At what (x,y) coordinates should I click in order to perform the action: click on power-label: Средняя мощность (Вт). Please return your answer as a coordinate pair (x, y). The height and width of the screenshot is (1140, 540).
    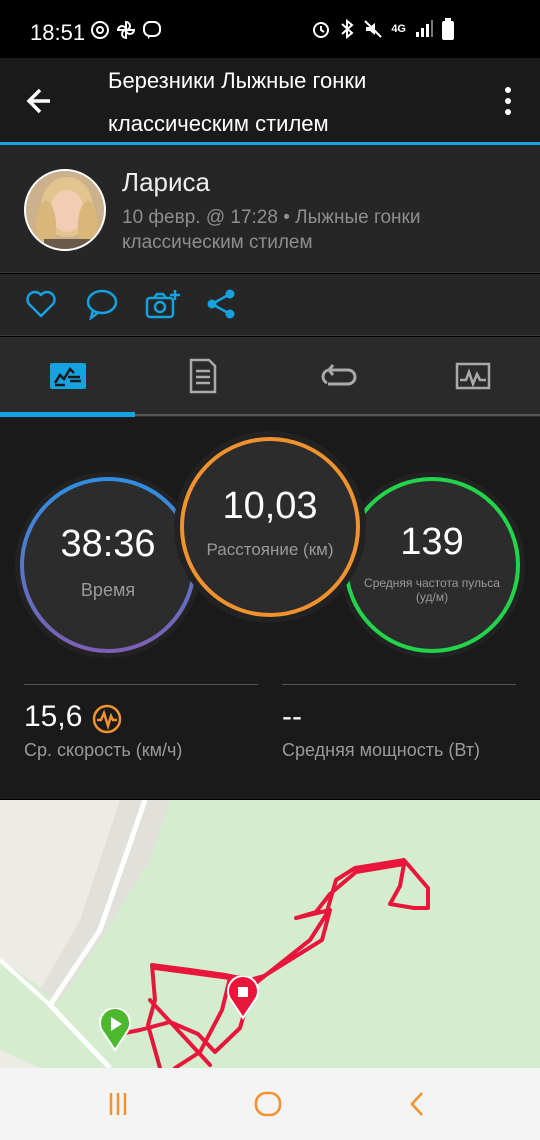
    Looking at the image, I should click on (381, 750).